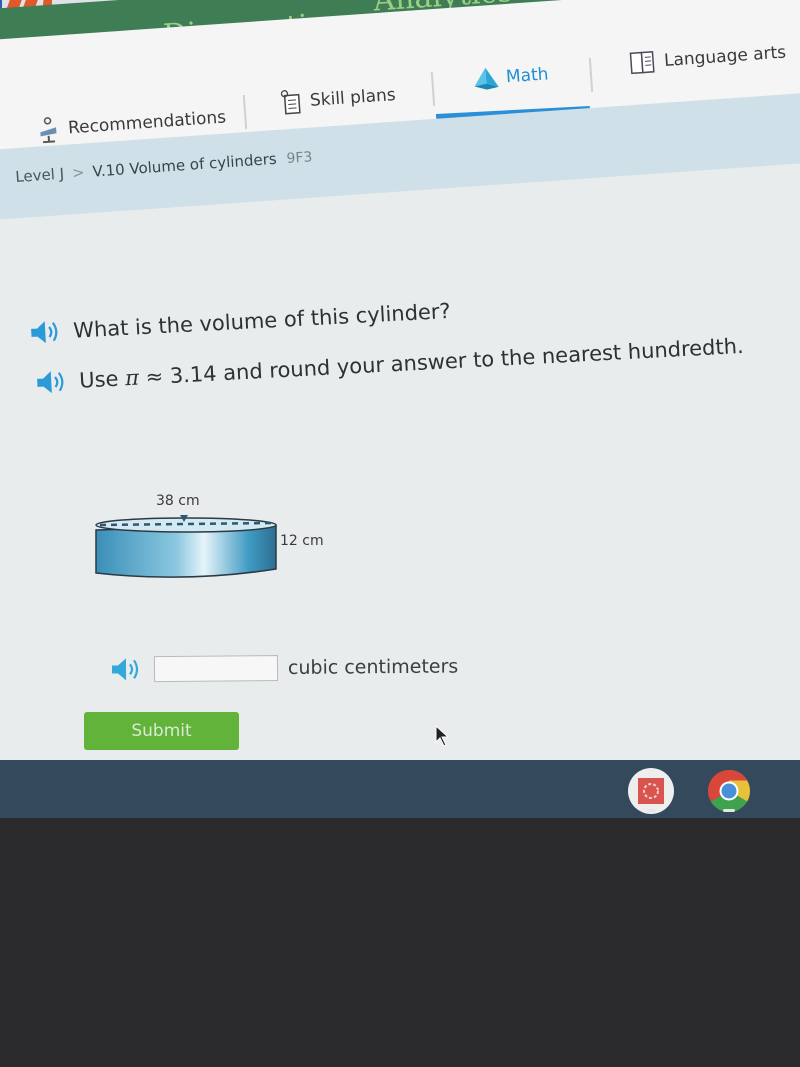 The width and height of the screenshot is (800, 1067). What do you see at coordinates (132, 378) in the screenshot?
I see `pi-symbol: π` at bounding box center [132, 378].